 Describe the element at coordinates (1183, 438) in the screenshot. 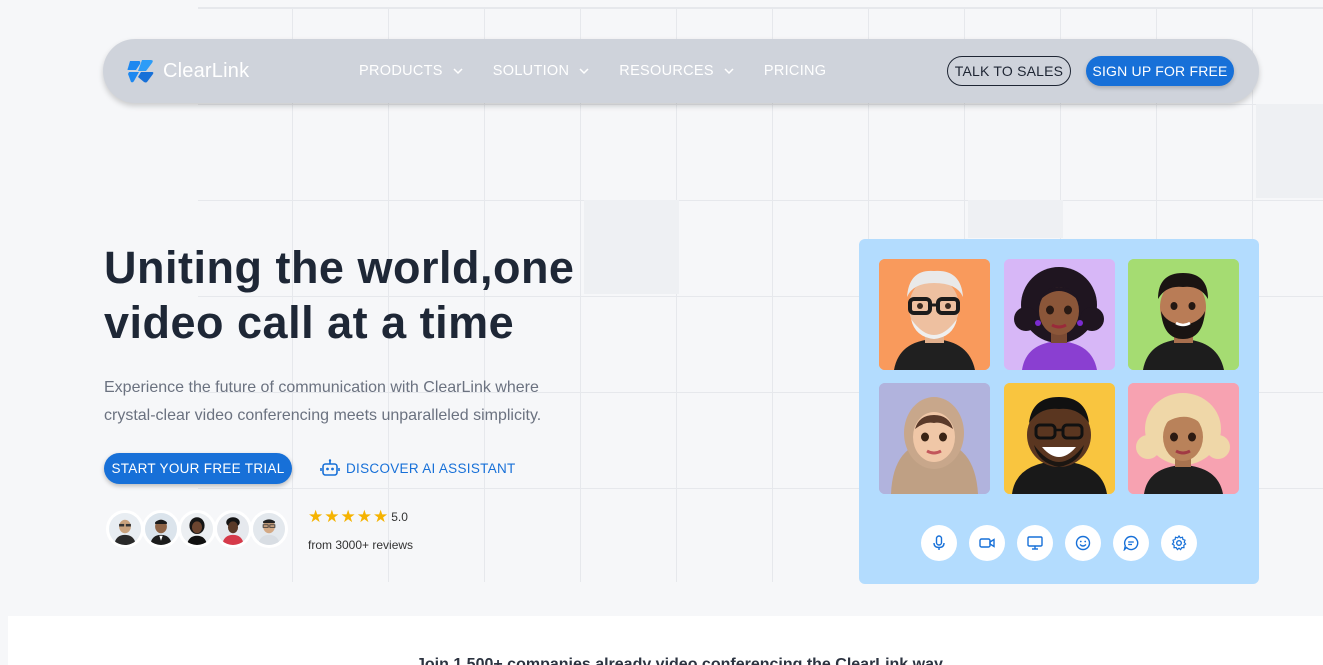

I see `participant-tile-blonde-woman` at that location.